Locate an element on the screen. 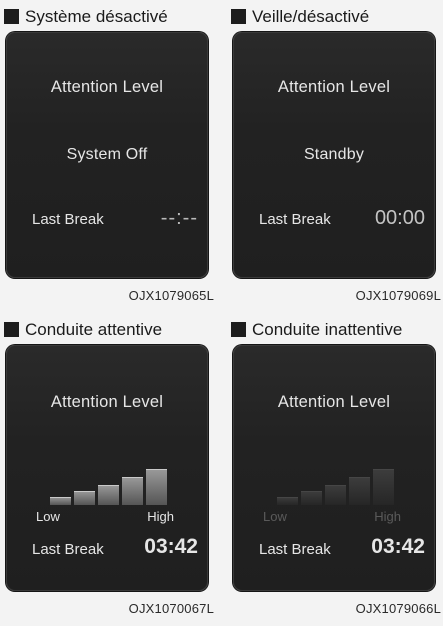 The image size is (443, 626). last-break-value: 00:00 is located at coordinates (399, 218).